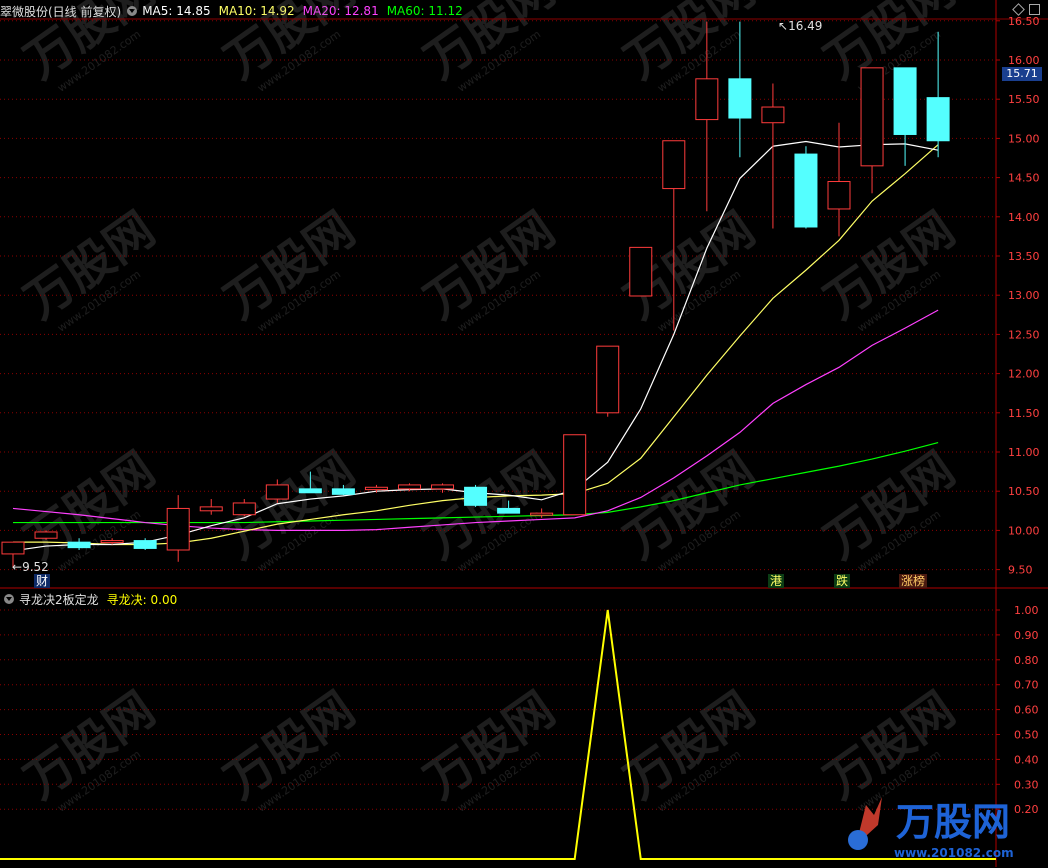 Image resolution: width=1048 pixels, height=868 pixels. What do you see at coordinates (1024, 530) in the screenshot?
I see `price-tick-label: 10.00` at bounding box center [1024, 530].